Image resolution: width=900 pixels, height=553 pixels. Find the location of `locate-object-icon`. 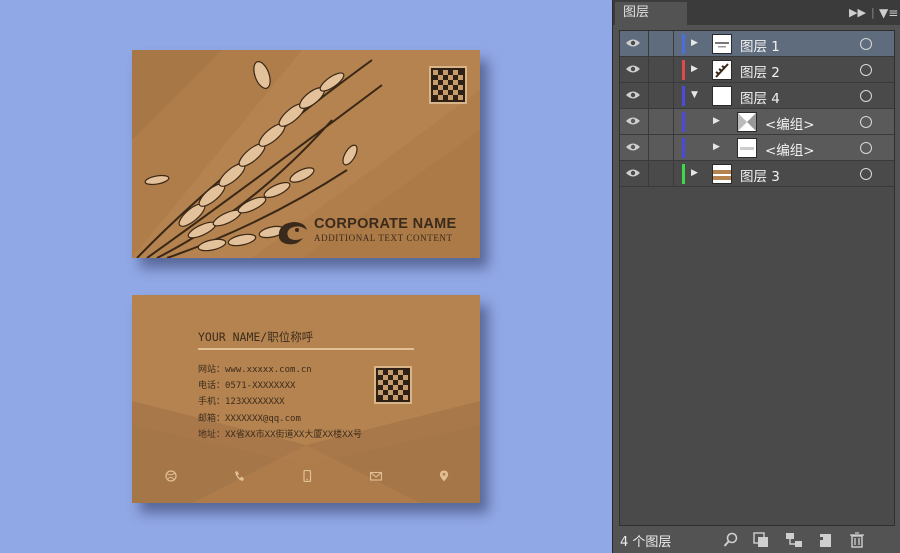

locate-object-icon is located at coordinates (731, 540).